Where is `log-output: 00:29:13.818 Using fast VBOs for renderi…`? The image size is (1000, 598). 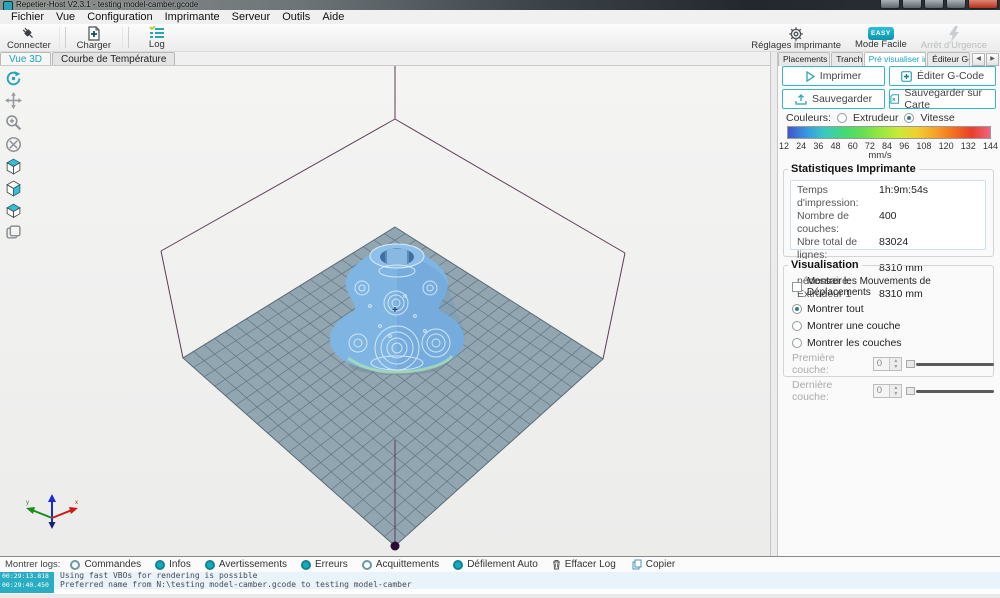 log-output: 00:29:13.818 Using fast VBOs for renderi… is located at coordinates (500, 580).